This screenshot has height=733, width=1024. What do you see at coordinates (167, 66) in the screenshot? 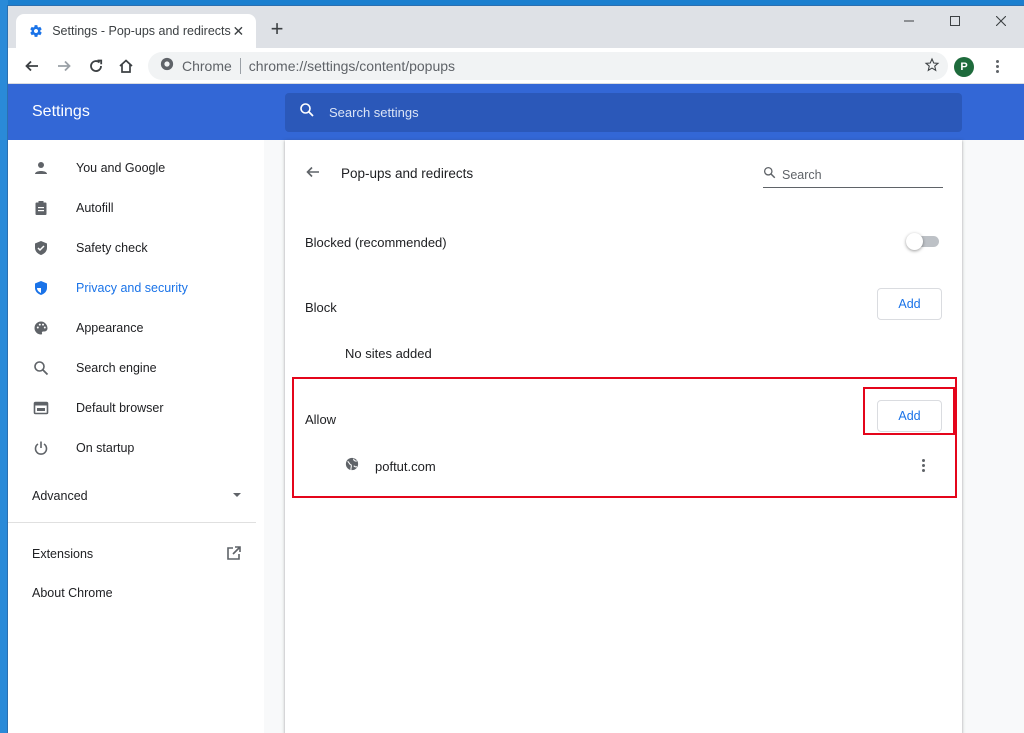
I see `chrome-logo-icon` at bounding box center [167, 66].